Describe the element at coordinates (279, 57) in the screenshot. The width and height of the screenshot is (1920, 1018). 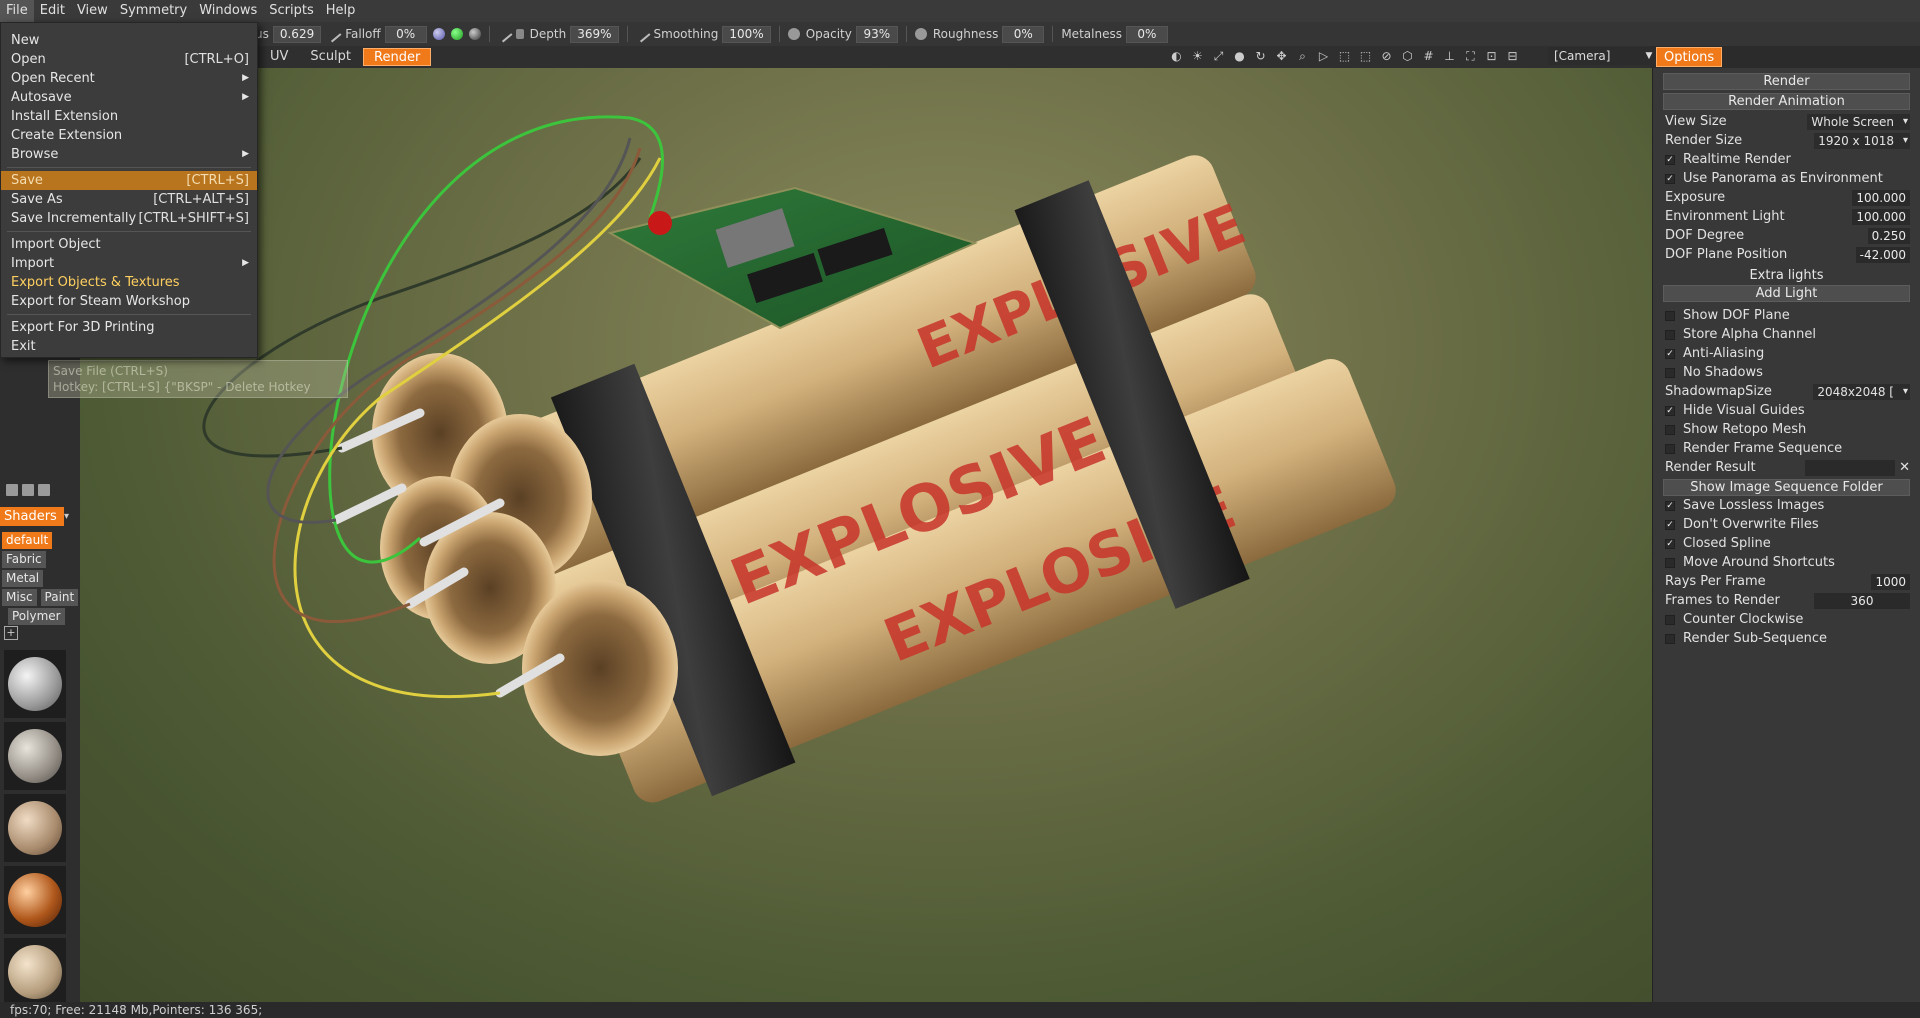
I see `tab-uv: UV` at that location.